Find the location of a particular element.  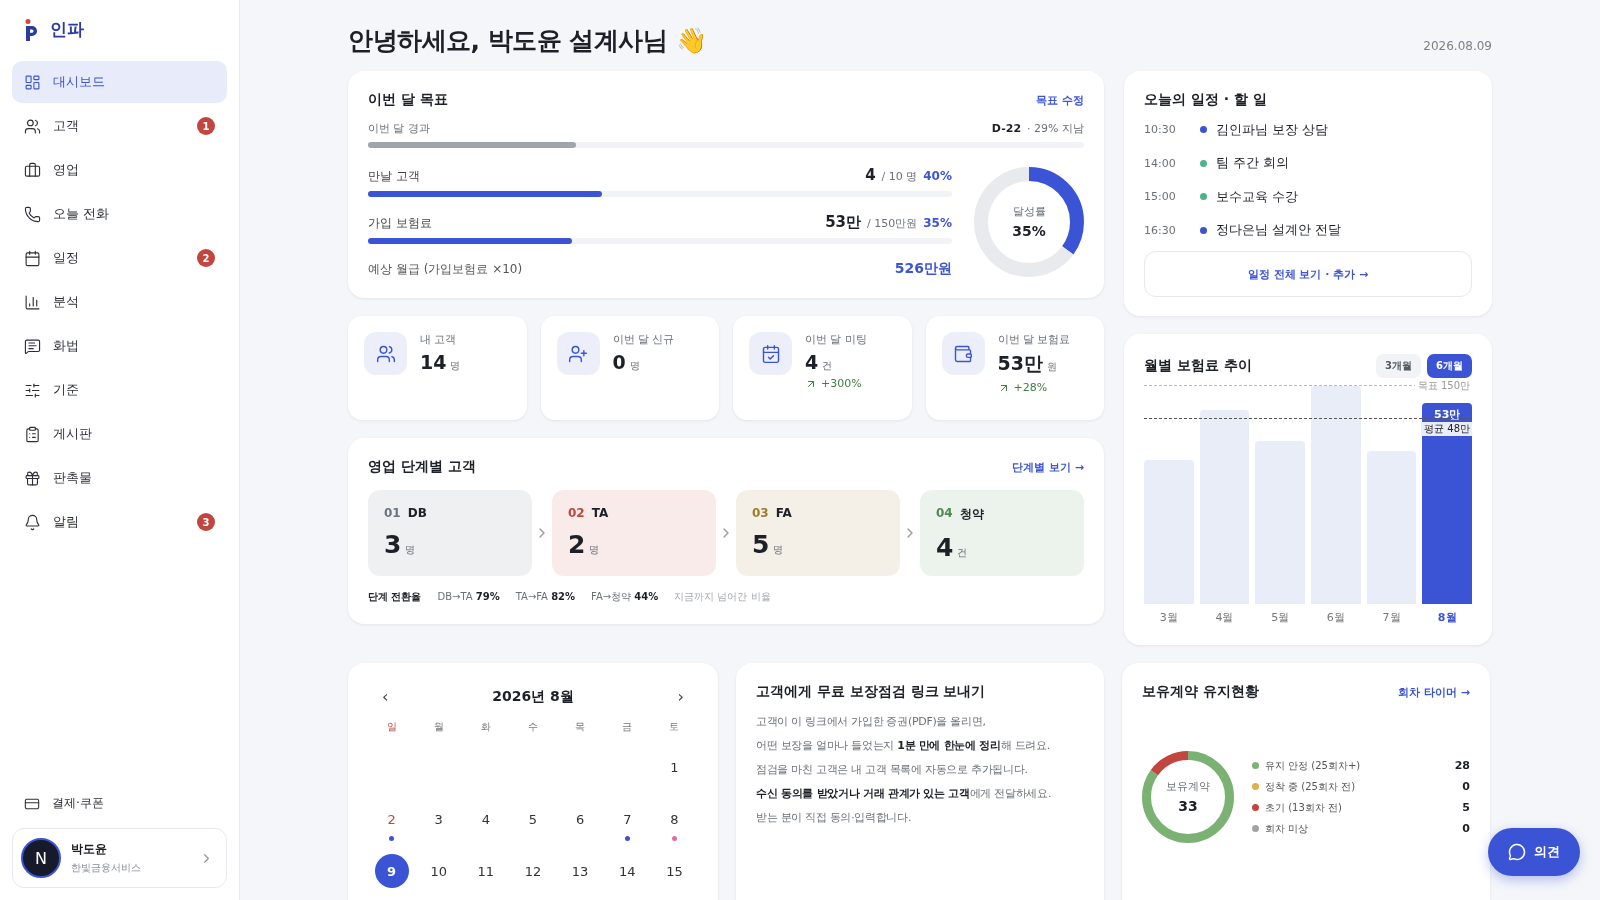

stage-unit: 건 is located at coordinates (962, 553).